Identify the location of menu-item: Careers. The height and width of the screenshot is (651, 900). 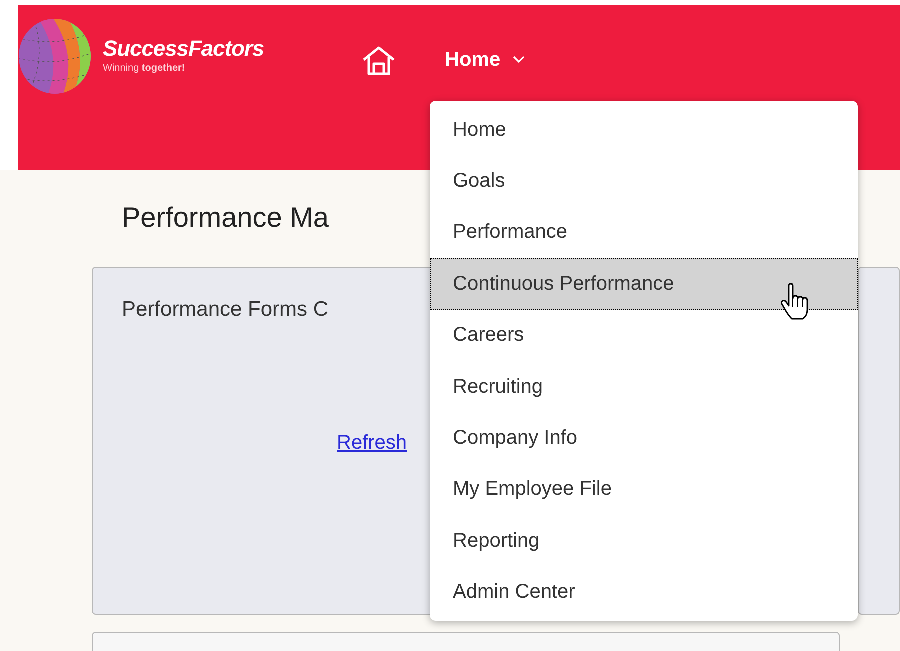
(644, 335).